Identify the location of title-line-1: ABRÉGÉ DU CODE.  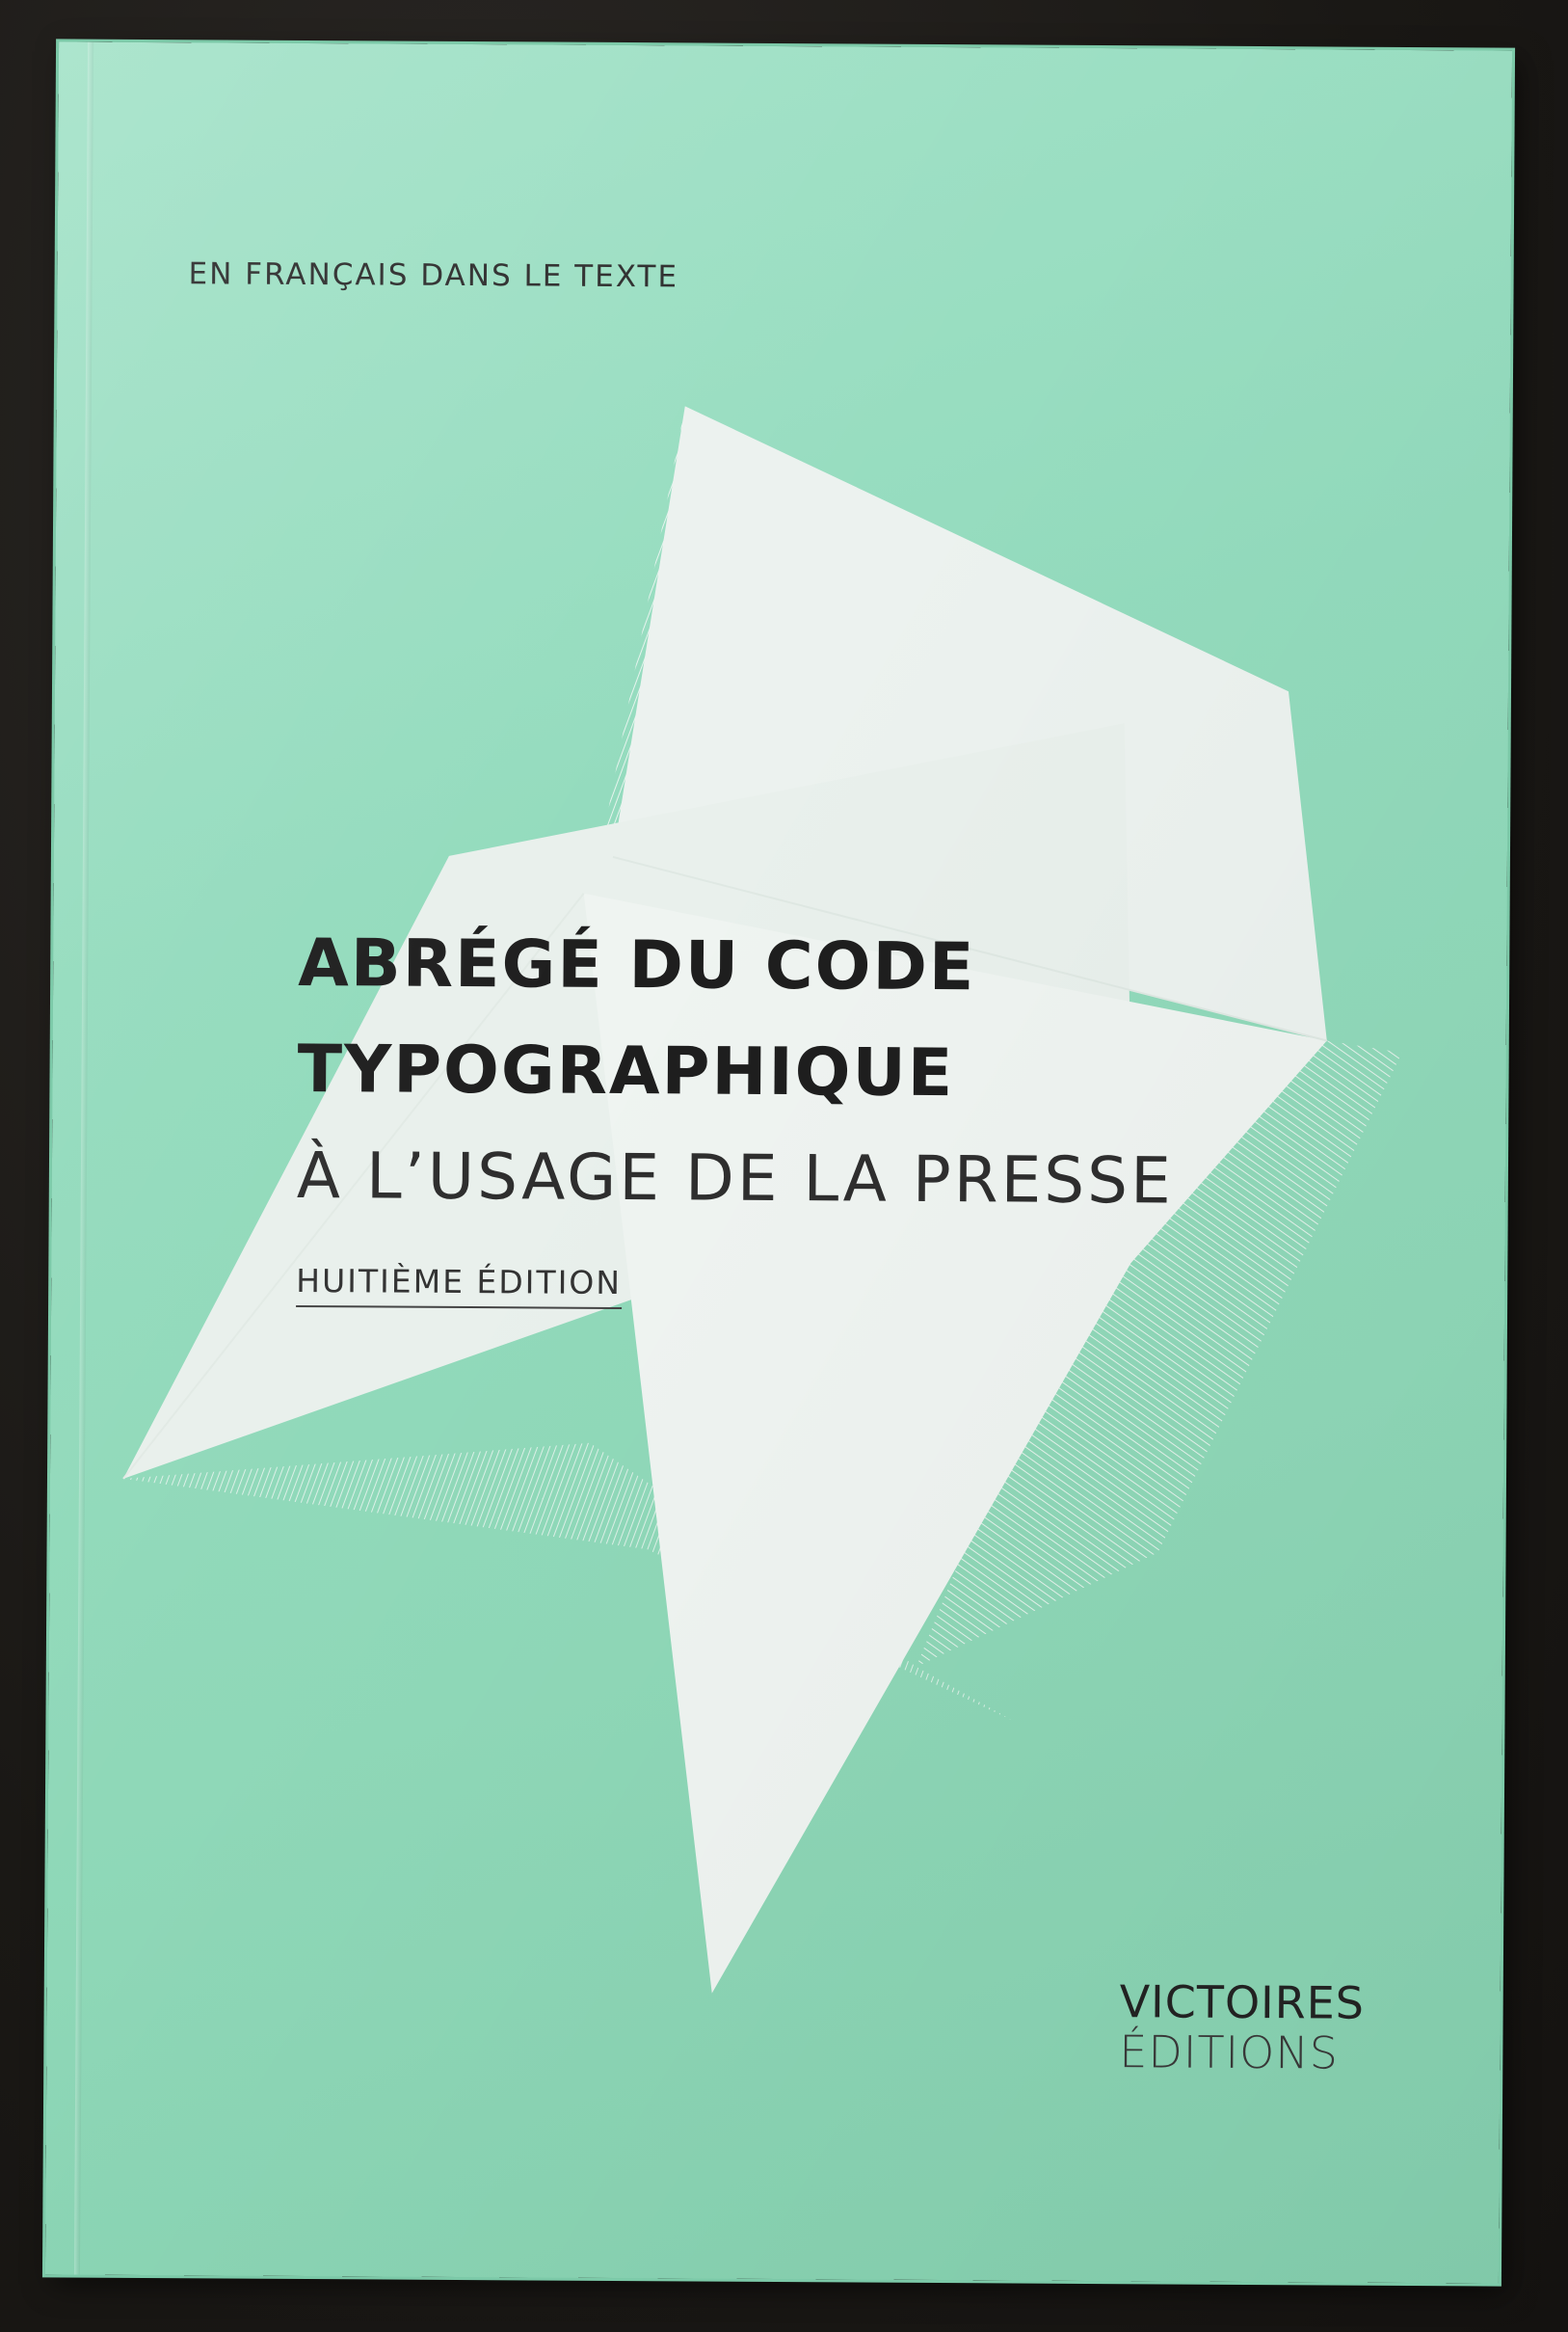
(637, 966).